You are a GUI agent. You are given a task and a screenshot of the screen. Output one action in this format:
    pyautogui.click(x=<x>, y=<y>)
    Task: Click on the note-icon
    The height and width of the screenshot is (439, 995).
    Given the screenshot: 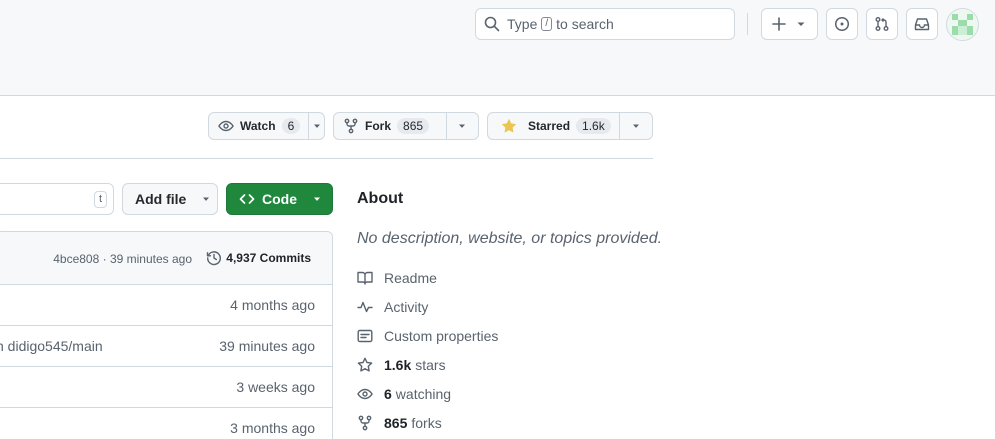 What is the action you would take?
    pyautogui.click(x=365, y=336)
    